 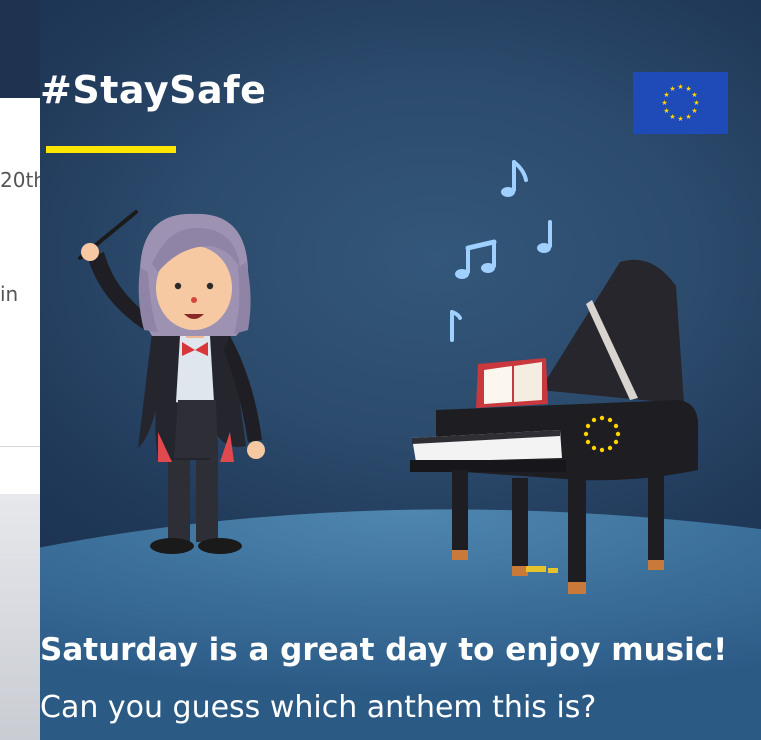 What do you see at coordinates (153, 90) in the screenshot?
I see `hashtag-title: #StaySafe` at bounding box center [153, 90].